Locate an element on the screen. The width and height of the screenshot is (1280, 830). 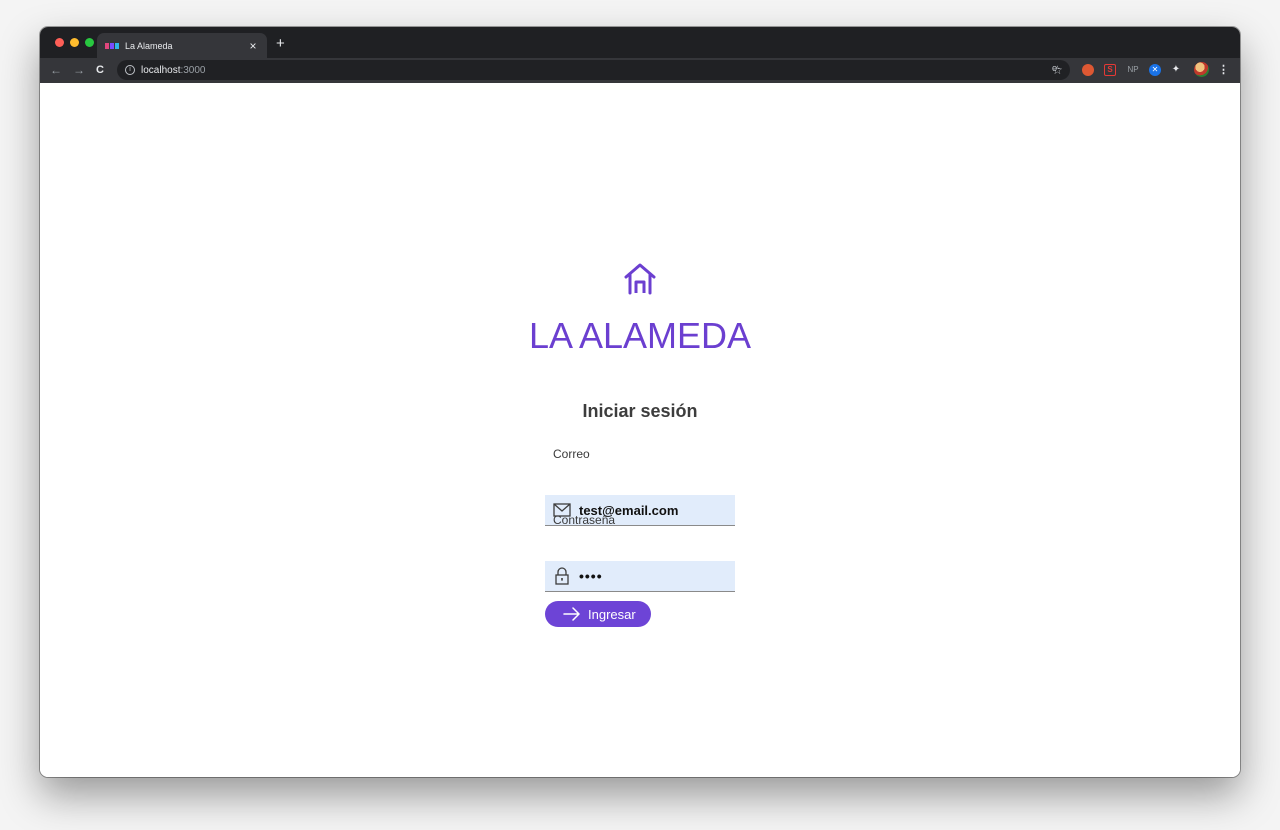
extensions-puzzle-icon: ✦ is located at coordinates (1176, 70).